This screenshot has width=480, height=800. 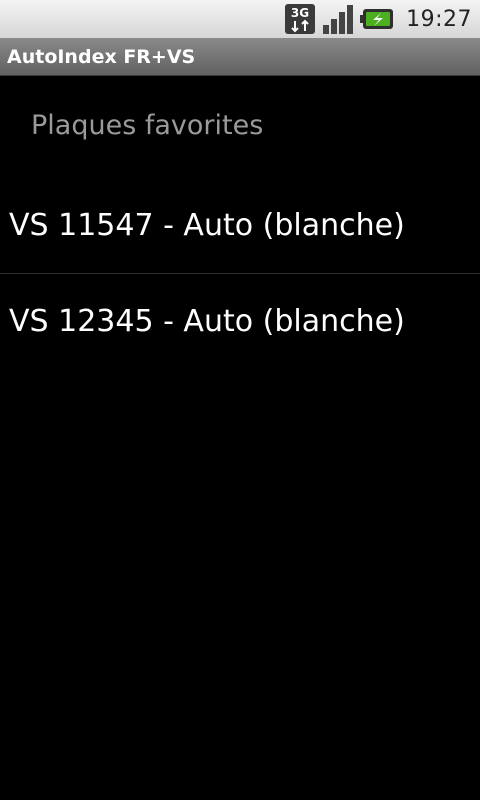 What do you see at coordinates (147, 125) in the screenshot?
I see `favorites-header: Plaques favorites` at bounding box center [147, 125].